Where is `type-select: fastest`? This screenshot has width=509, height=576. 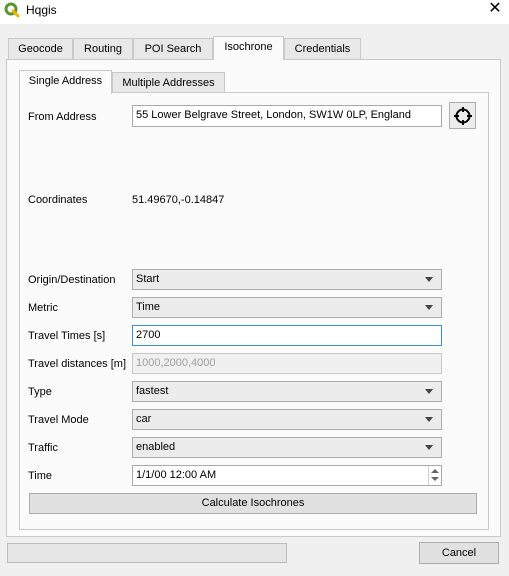
type-select: fastest is located at coordinates (287, 391).